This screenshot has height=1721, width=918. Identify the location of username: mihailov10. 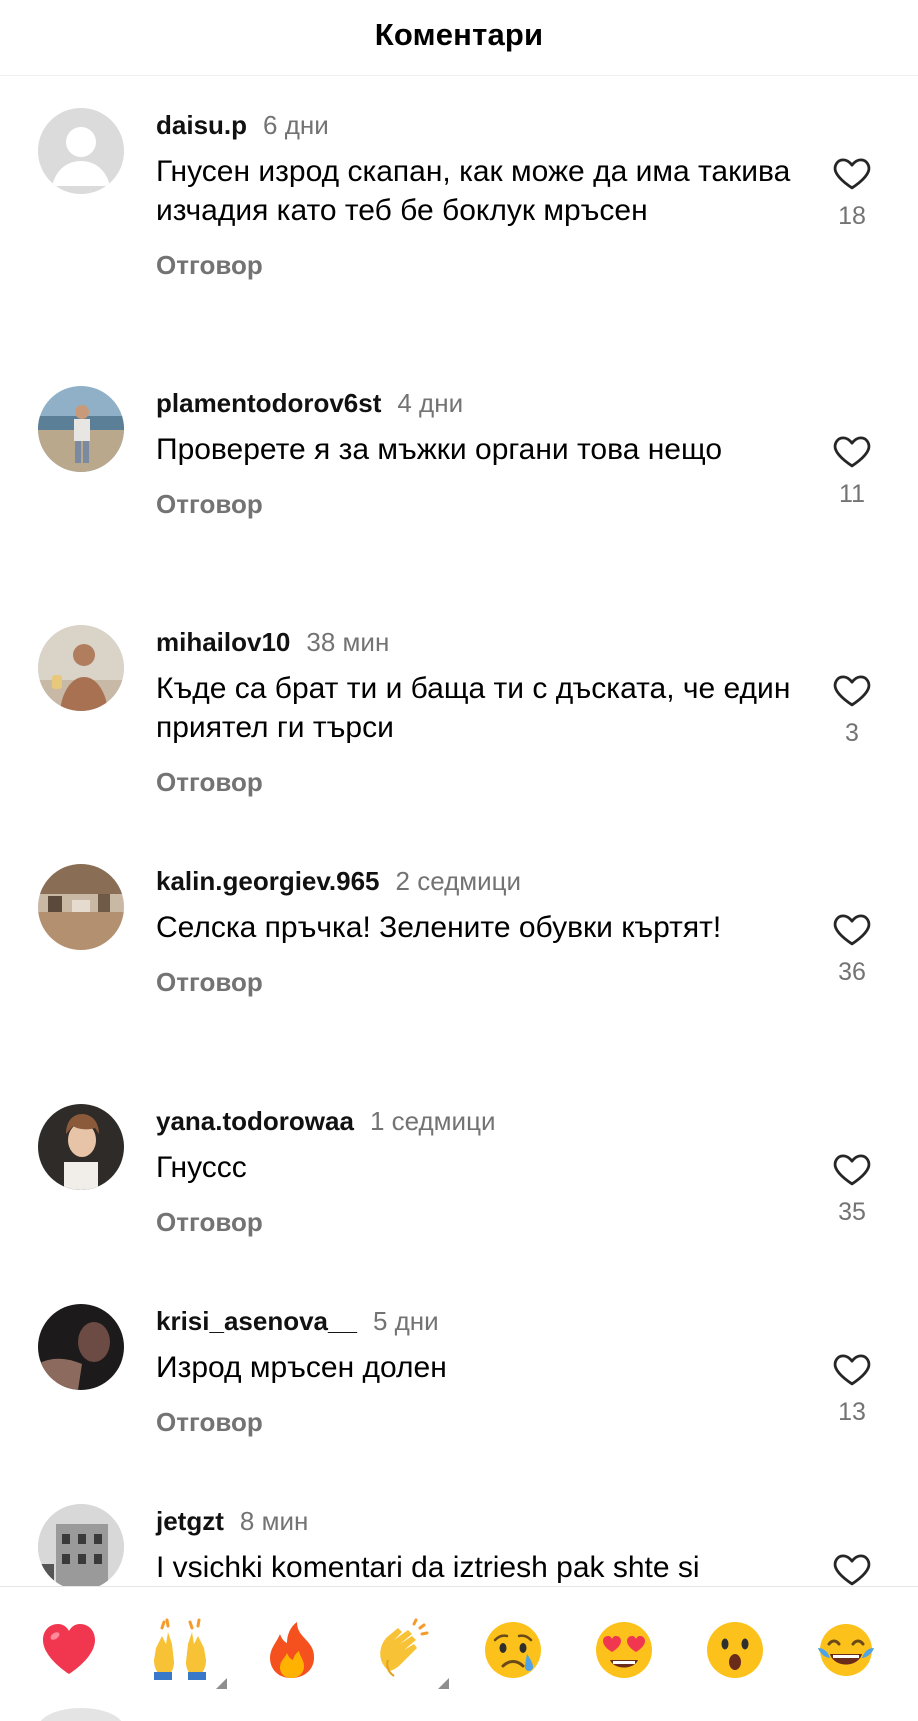
(223, 642).